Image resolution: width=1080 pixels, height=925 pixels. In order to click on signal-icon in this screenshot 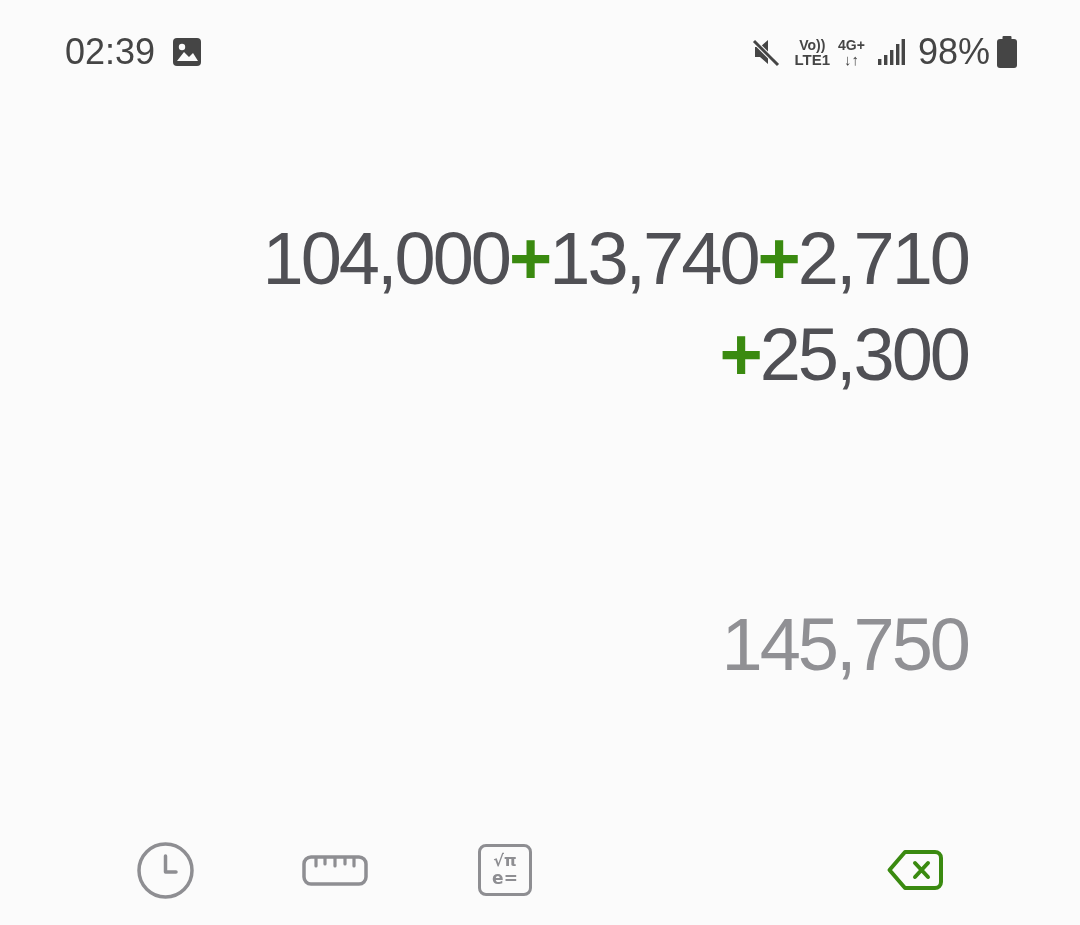, I will do `click(890, 52)`.